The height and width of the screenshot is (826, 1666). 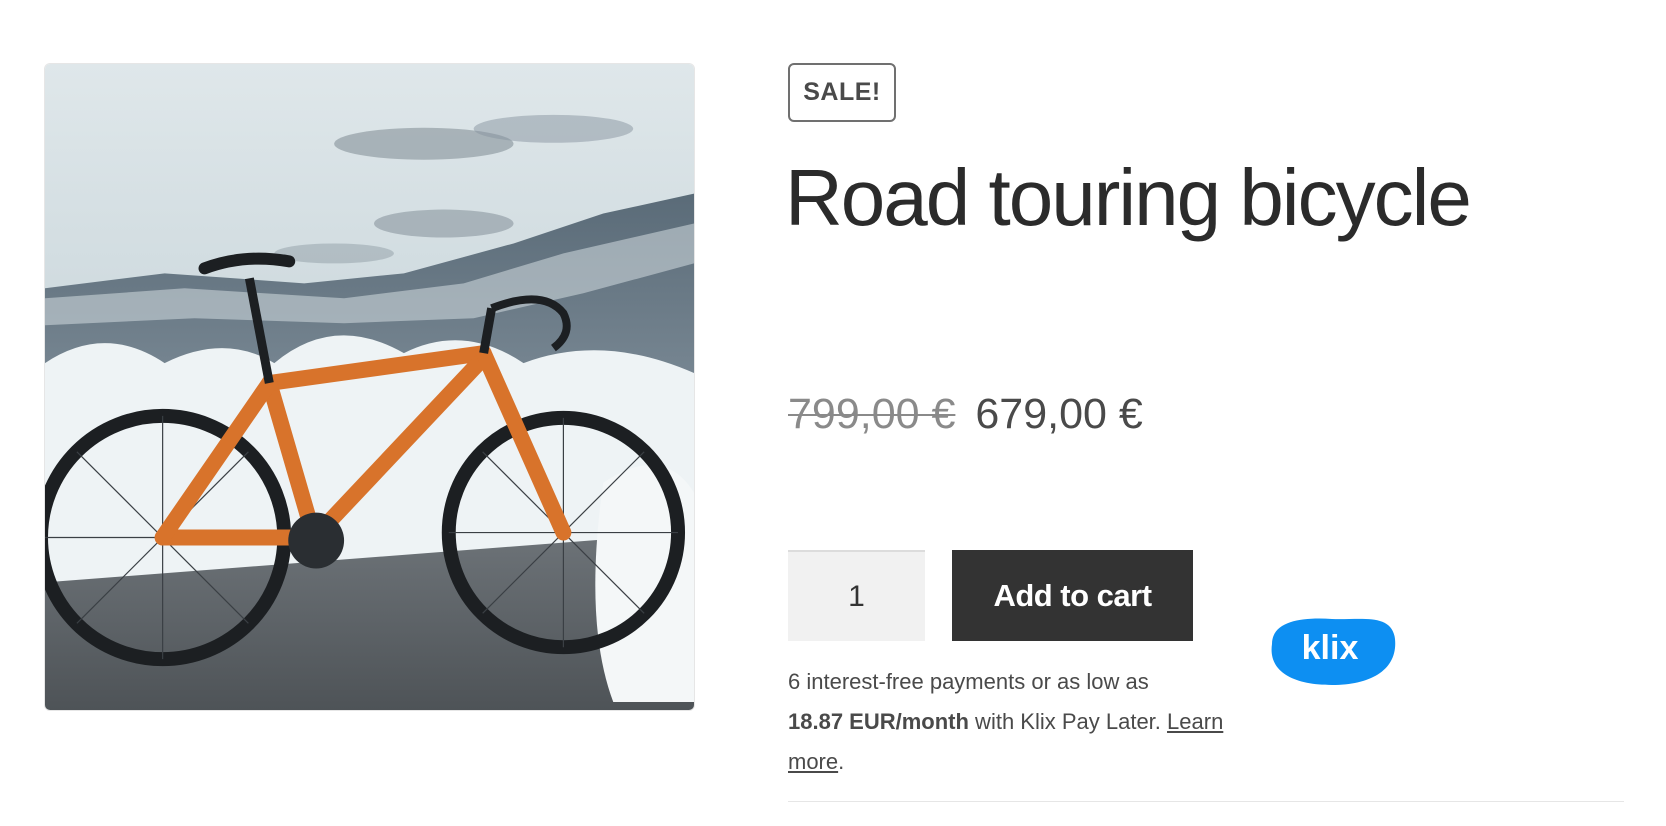 I want to click on klix-after-amount: with Klix Pay Later., so click(x=1068, y=721).